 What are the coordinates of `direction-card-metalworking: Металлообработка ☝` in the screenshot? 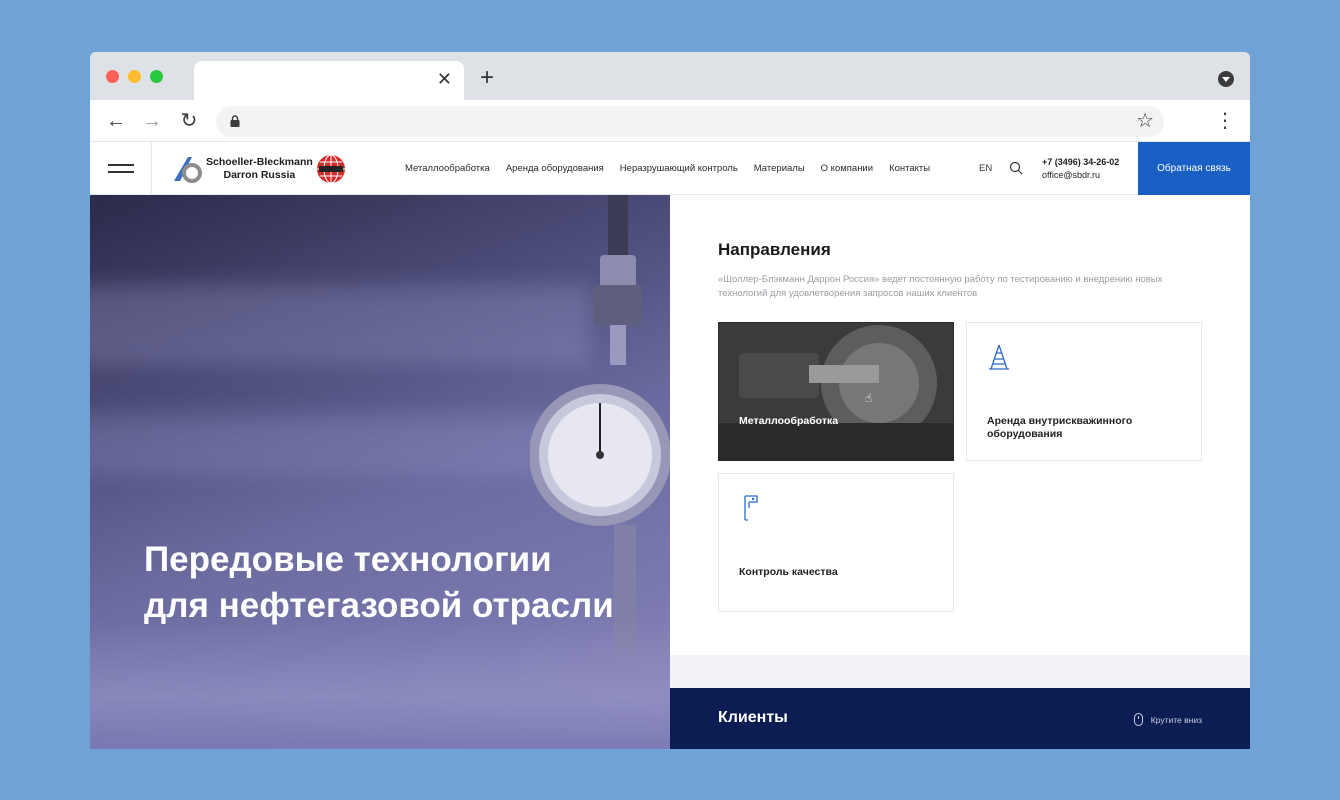 It's located at (836, 391).